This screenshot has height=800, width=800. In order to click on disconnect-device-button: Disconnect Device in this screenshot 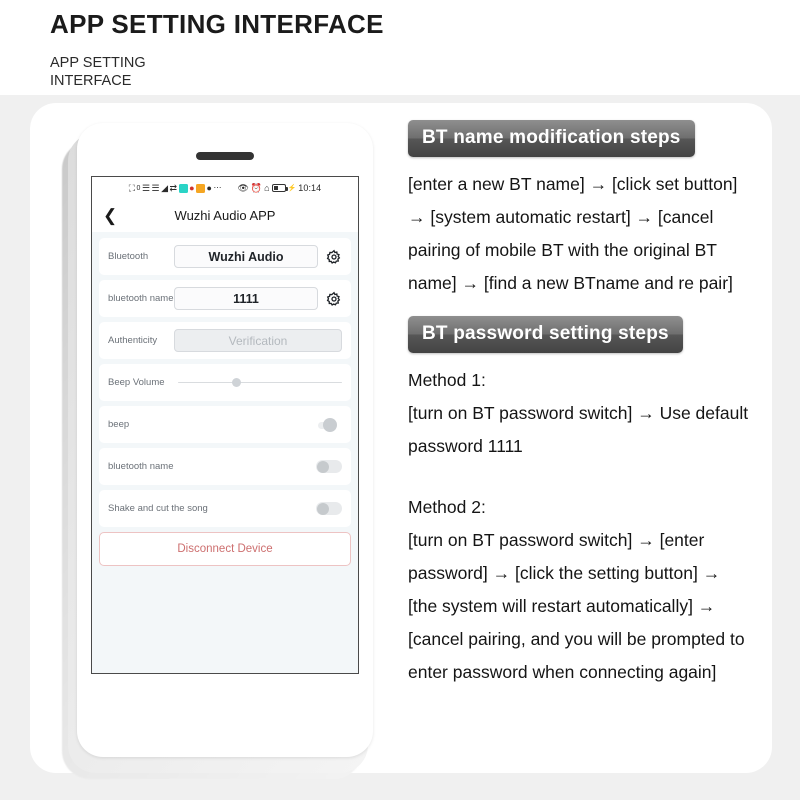, I will do `click(225, 549)`.